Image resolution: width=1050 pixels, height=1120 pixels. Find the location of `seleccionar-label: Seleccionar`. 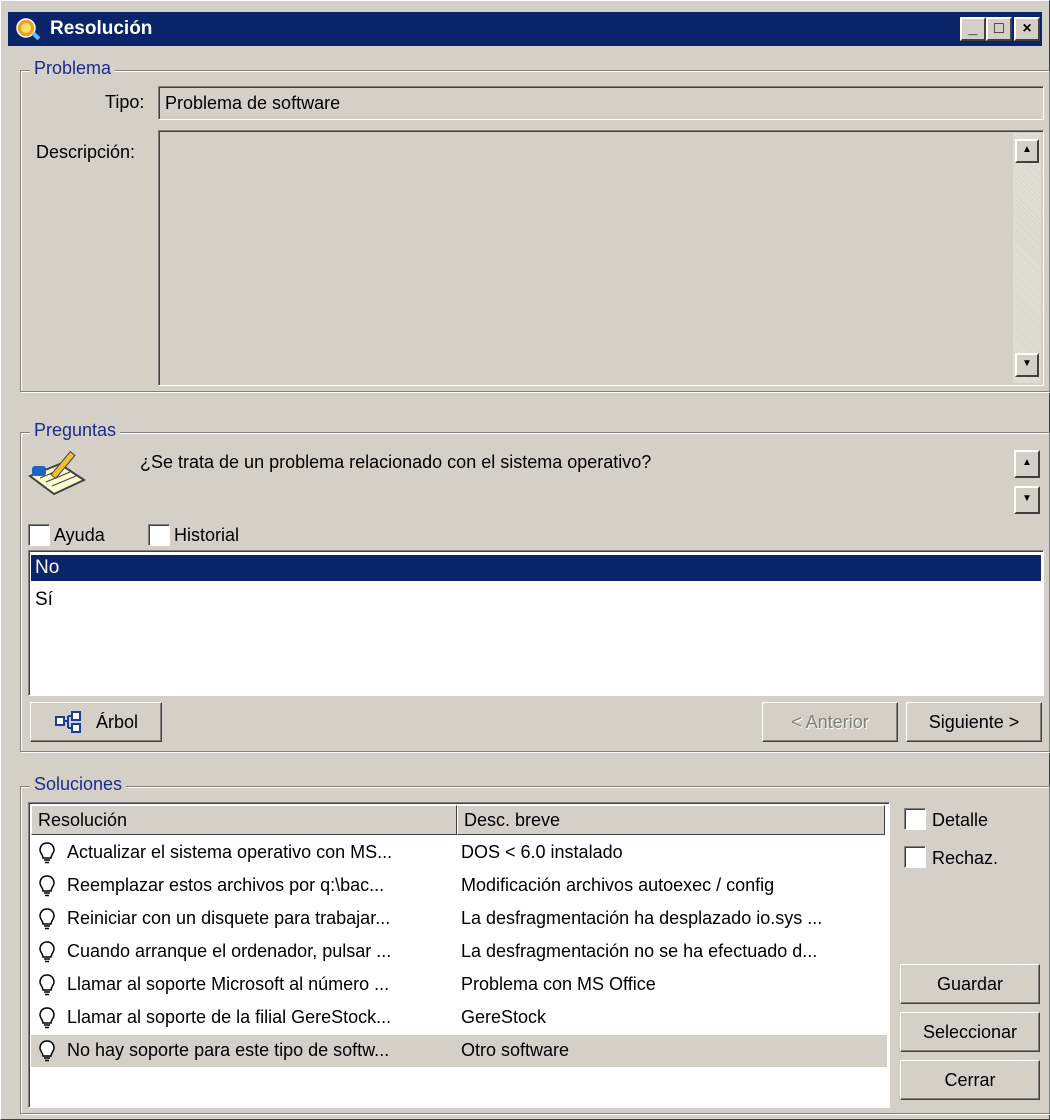

seleccionar-label: Seleccionar is located at coordinates (970, 1031).